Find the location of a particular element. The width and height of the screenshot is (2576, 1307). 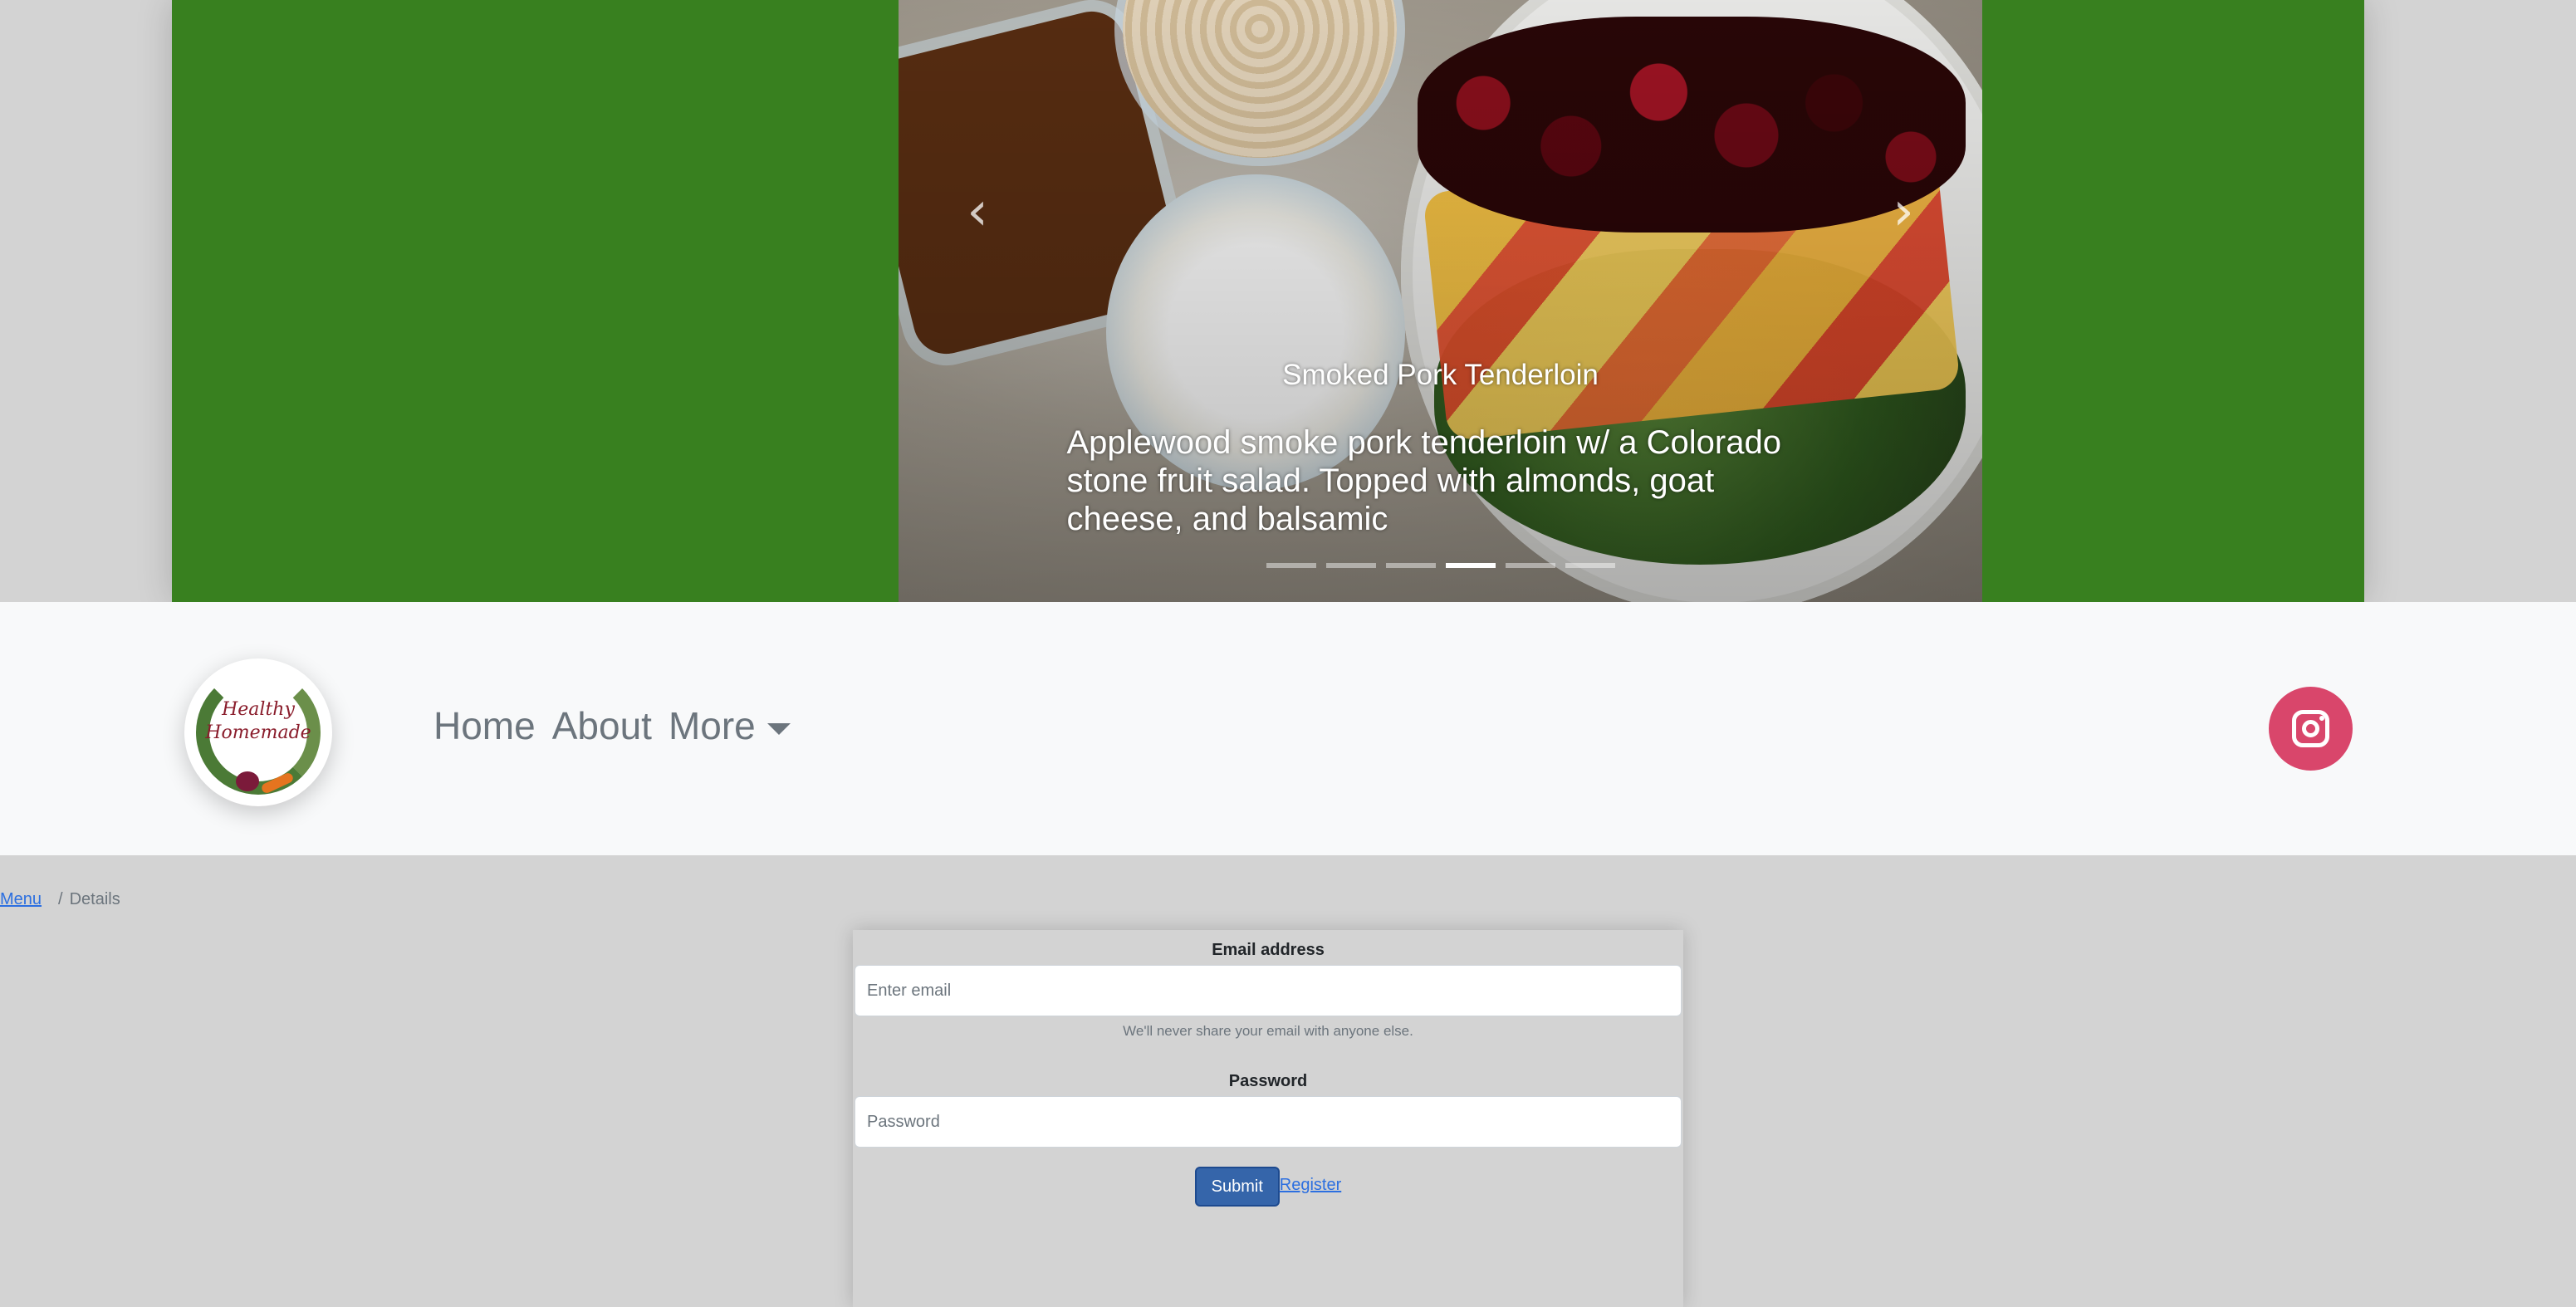

instagram-lens is located at coordinates (2311, 728).